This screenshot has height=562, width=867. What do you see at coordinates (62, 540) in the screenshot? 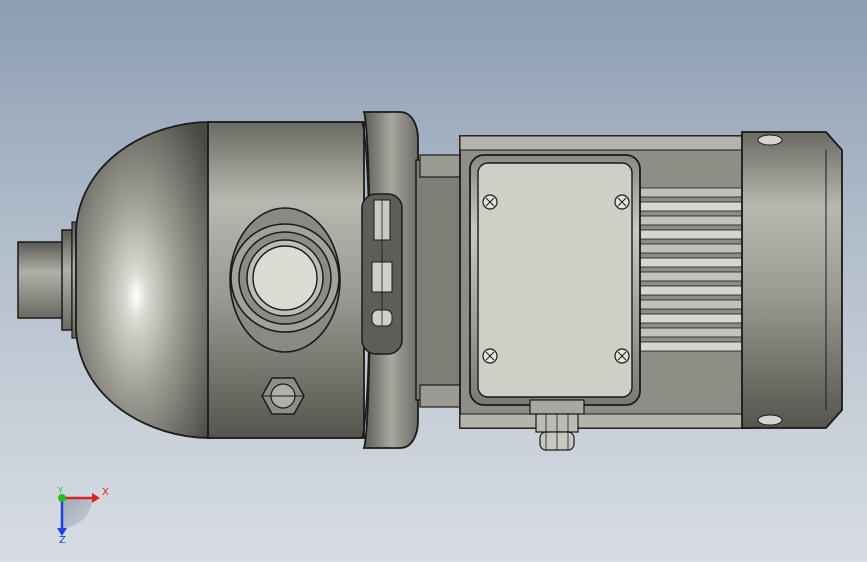
I see `z-axis-label: Z` at bounding box center [62, 540].